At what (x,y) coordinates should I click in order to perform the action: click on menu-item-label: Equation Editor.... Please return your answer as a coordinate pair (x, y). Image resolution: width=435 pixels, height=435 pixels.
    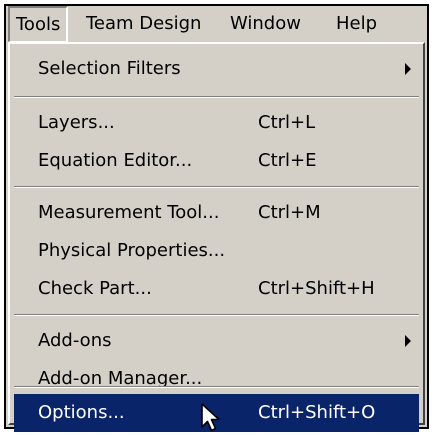
    Looking at the image, I should click on (115, 160).